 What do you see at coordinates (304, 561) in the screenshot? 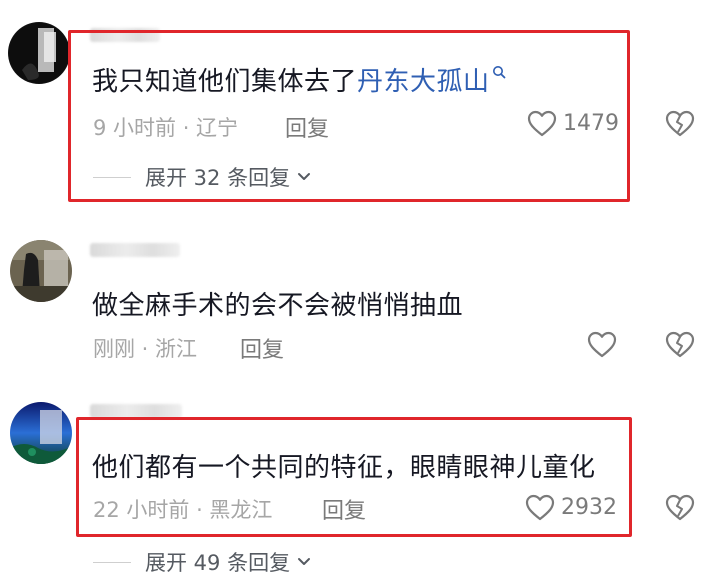
I see `chevron-down-icon` at bounding box center [304, 561].